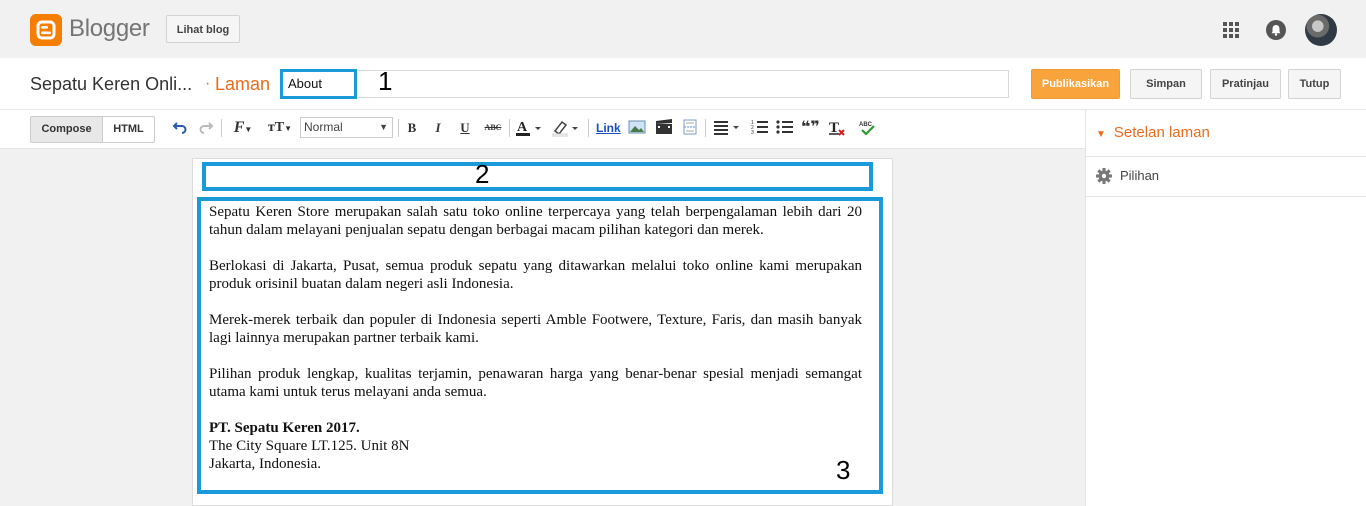 This screenshot has width=1366, height=506. What do you see at coordinates (608, 128) in the screenshot?
I see `link-button: Link` at bounding box center [608, 128].